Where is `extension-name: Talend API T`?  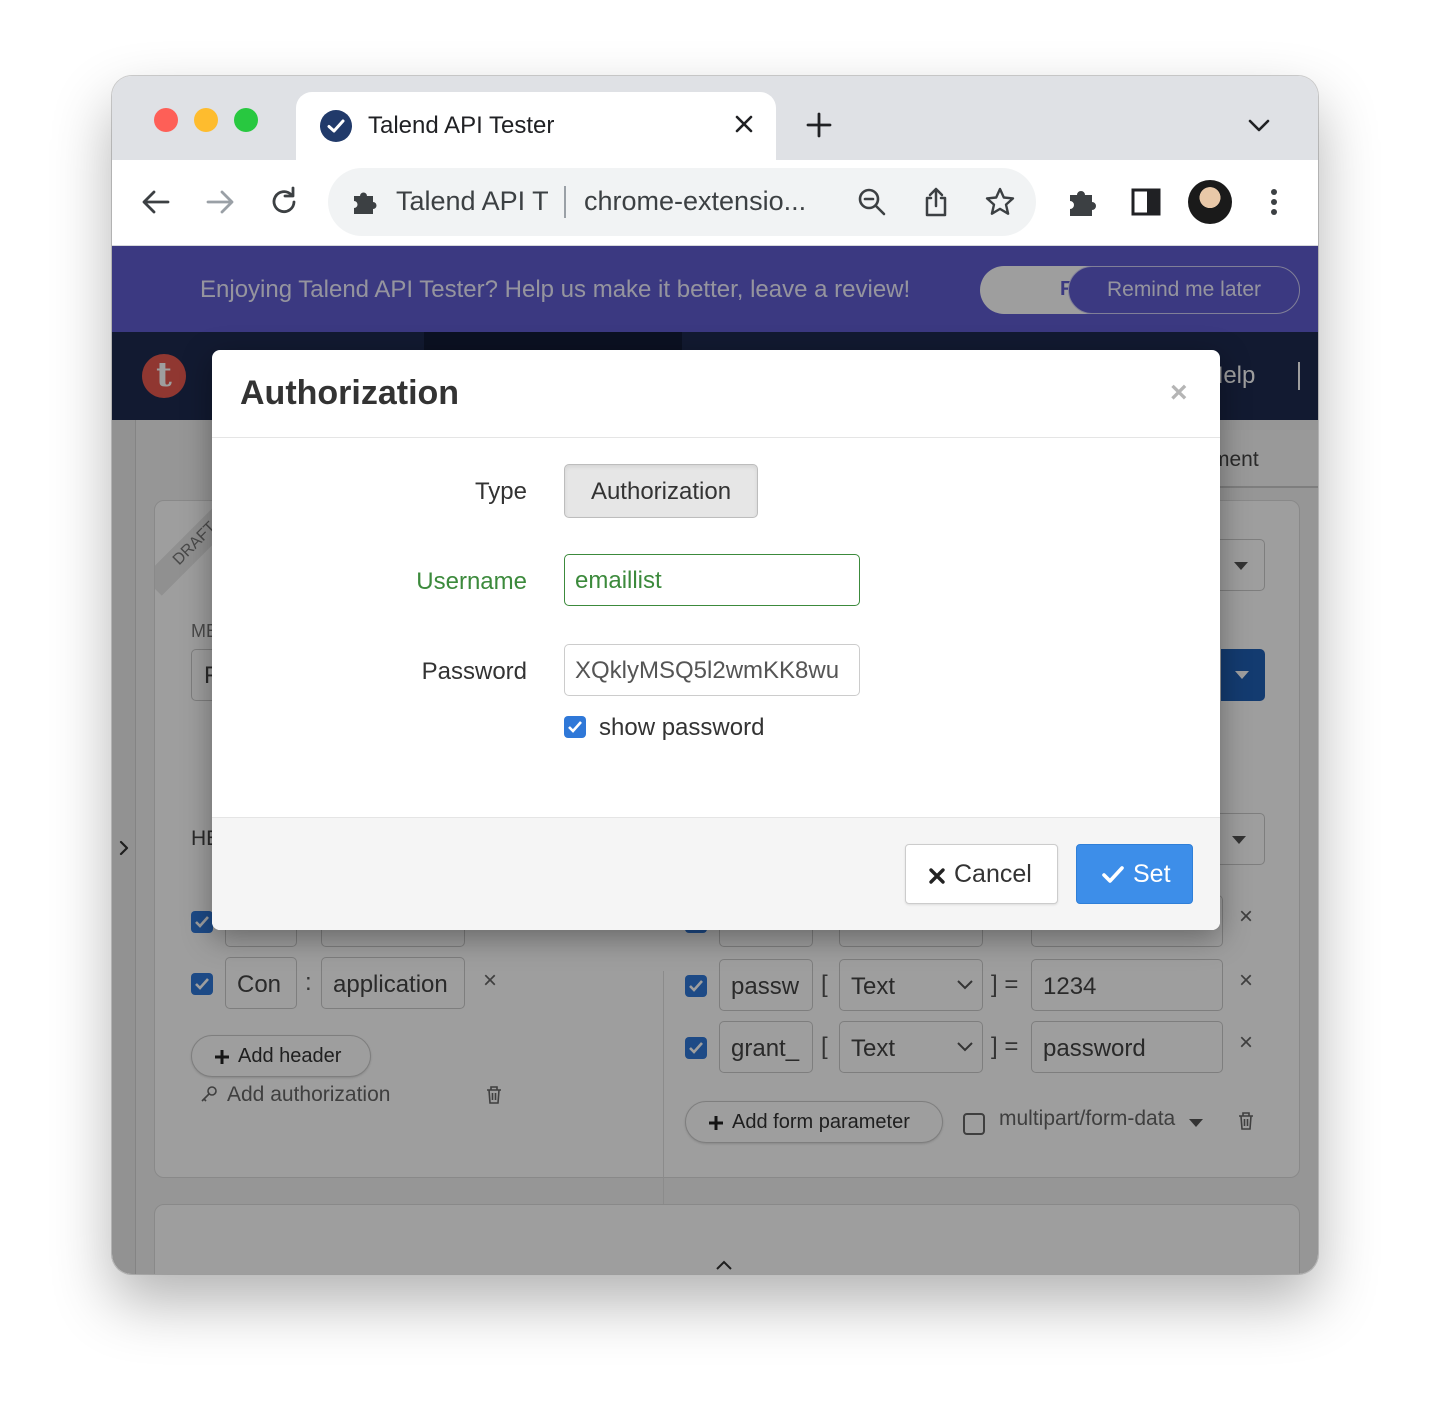 extension-name: Talend API T is located at coordinates (472, 201).